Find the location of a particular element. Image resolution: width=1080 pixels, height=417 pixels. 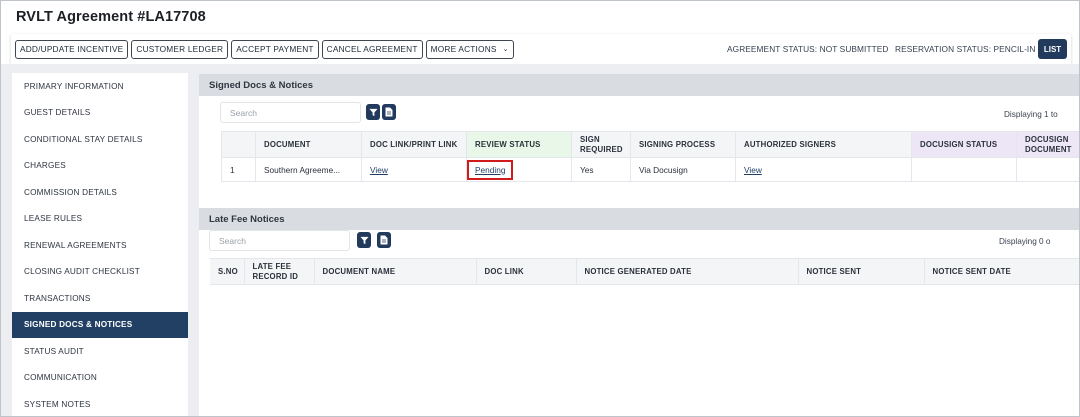

col-docusign-document-header: DOCUSIGN DOCUMENT is located at coordinates (1047, 144).